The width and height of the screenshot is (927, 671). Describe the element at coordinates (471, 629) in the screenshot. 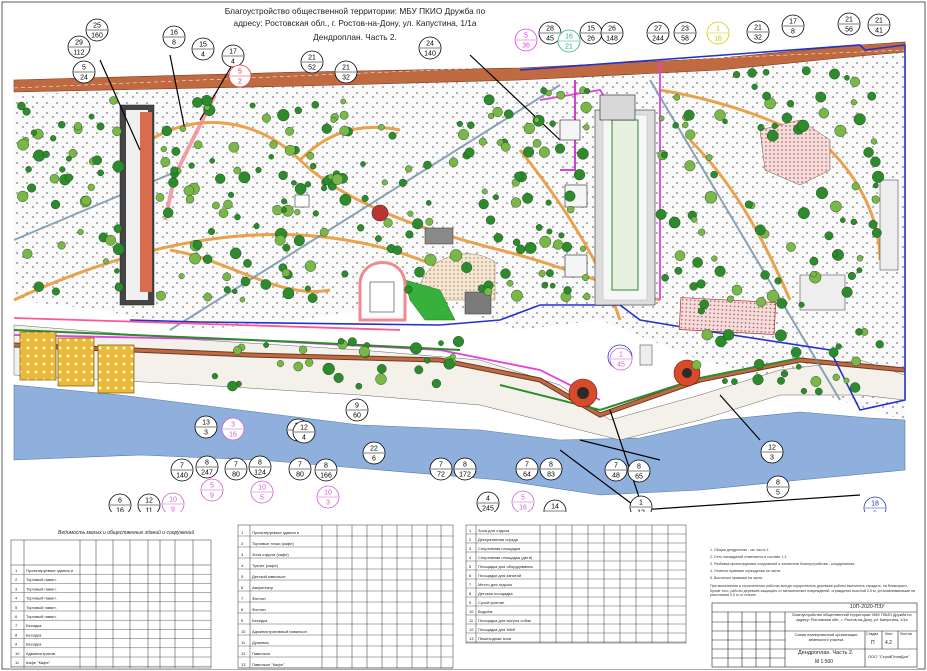

I see `table-row-number: 12` at that location.